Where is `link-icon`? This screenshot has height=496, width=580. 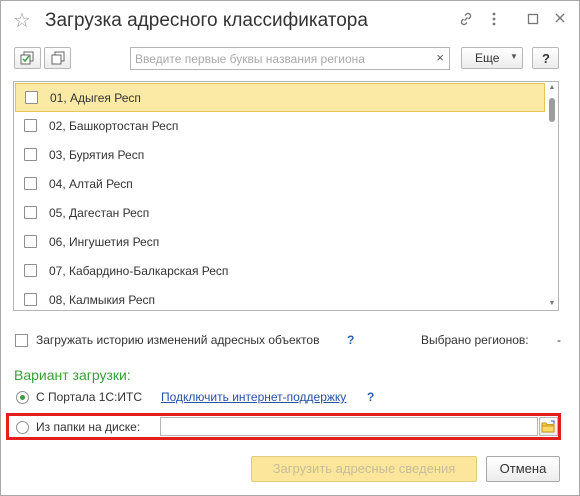 link-icon is located at coordinates (466, 22).